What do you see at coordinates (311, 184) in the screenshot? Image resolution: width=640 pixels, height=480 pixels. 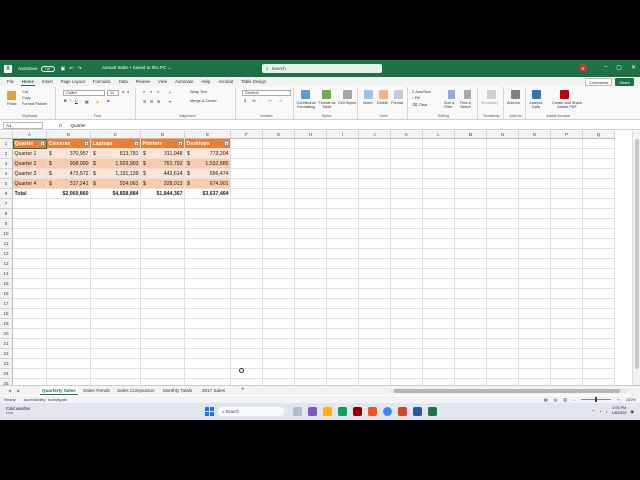 I see `cell-h5` at bounding box center [311, 184].